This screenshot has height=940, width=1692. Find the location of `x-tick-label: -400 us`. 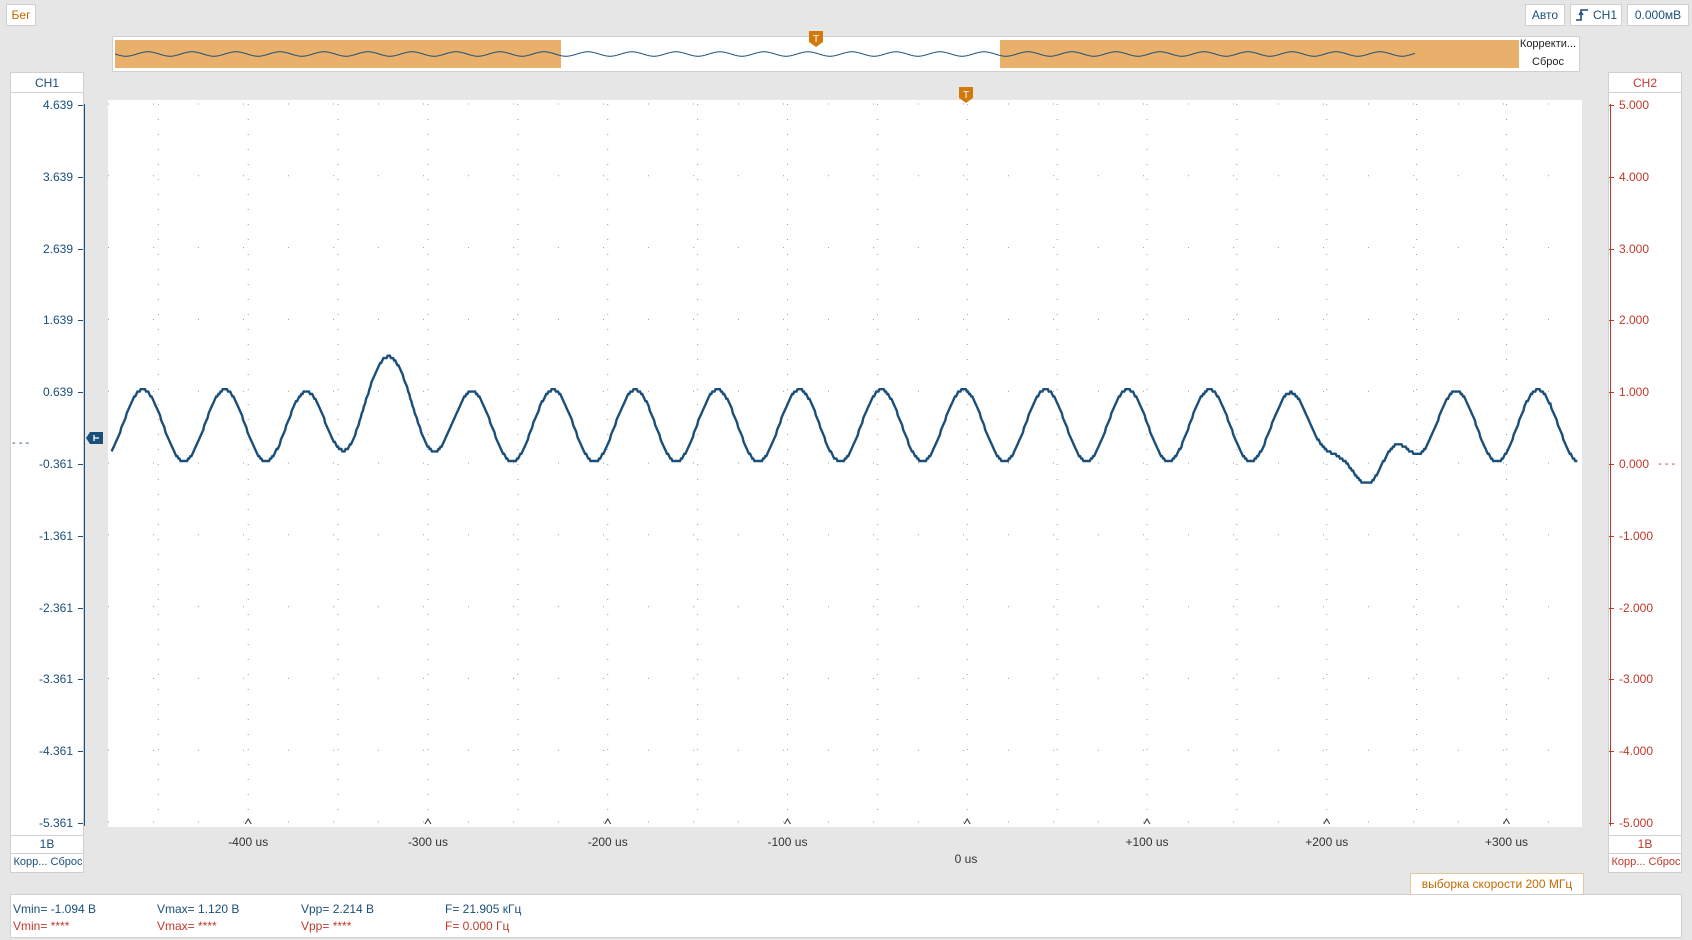

x-tick-label: -400 us is located at coordinates (248, 842).